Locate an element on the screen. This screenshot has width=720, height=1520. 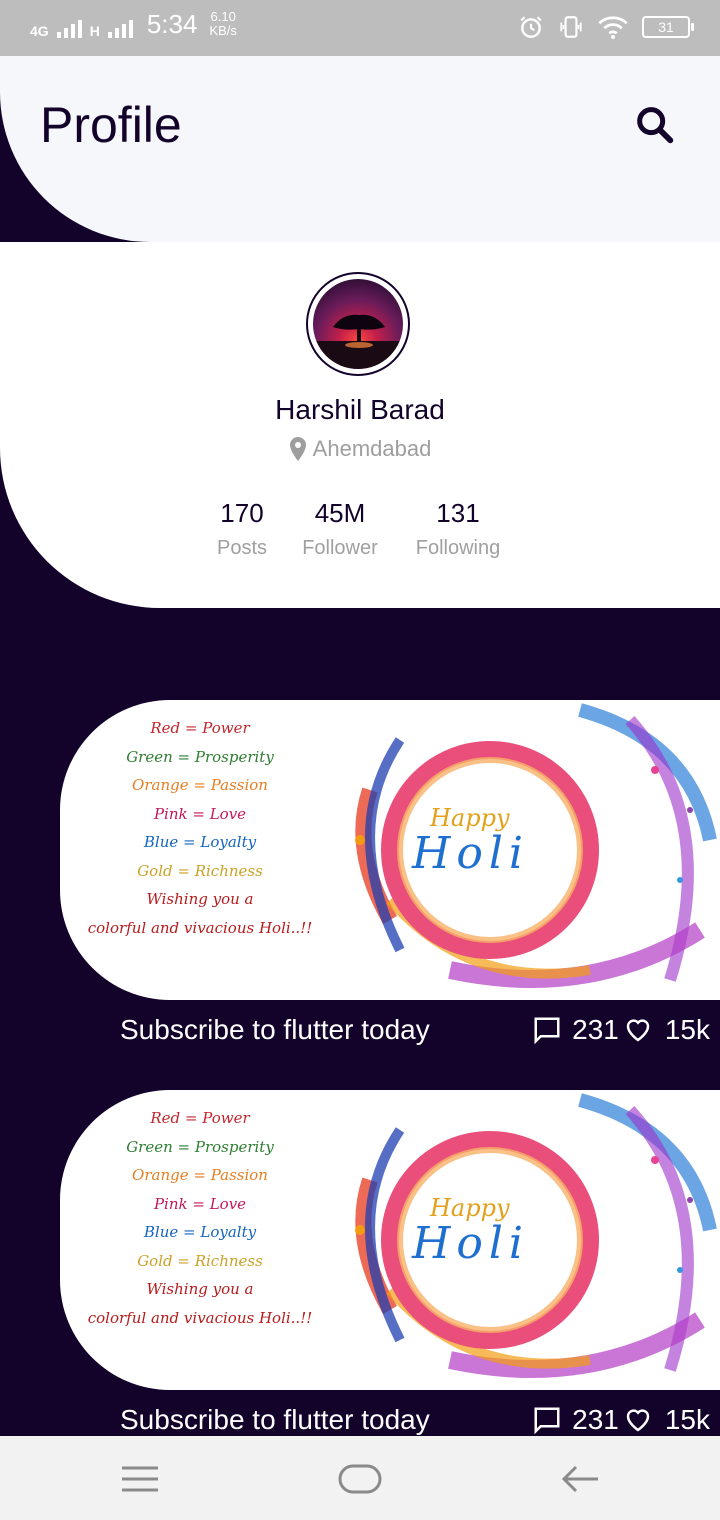
battery-icon: 31 is located at coordinates (668, 27).